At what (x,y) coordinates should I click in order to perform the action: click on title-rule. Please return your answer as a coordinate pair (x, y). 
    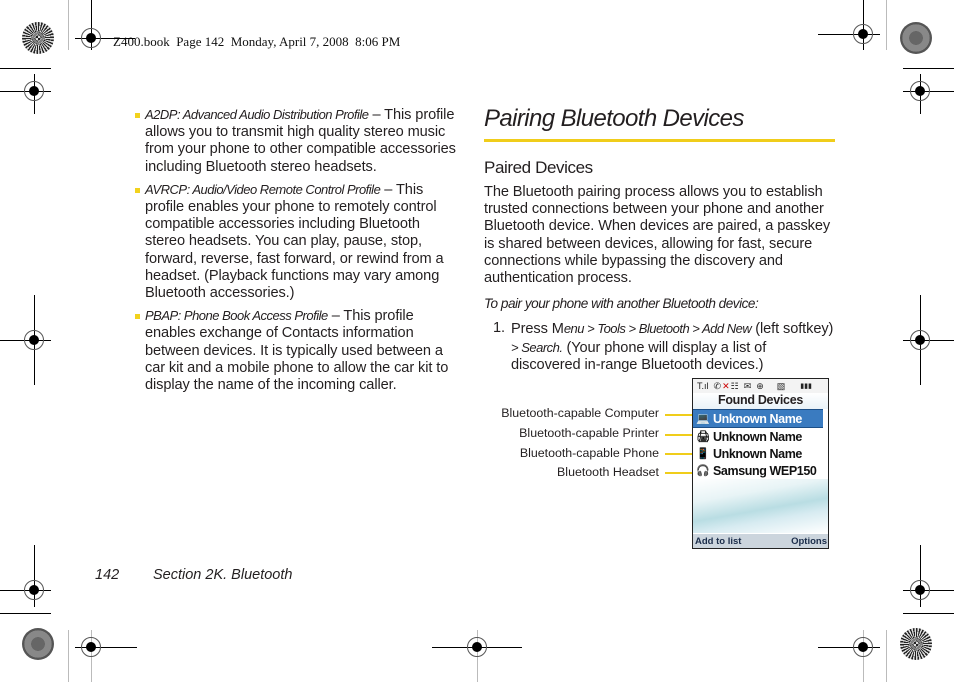
    Looking at the image, I should click on (659, 140).